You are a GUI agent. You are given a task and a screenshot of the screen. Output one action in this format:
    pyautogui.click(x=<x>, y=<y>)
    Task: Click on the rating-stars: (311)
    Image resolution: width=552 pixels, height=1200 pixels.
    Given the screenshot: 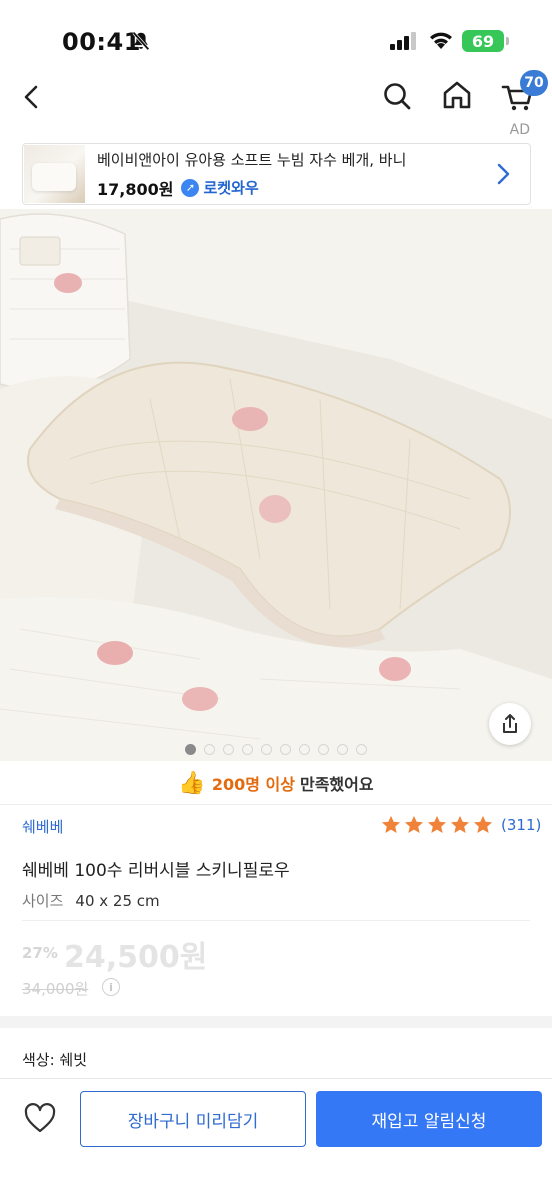 What is the action you would take?
    pyautogui.click(x=460, y=825)
    